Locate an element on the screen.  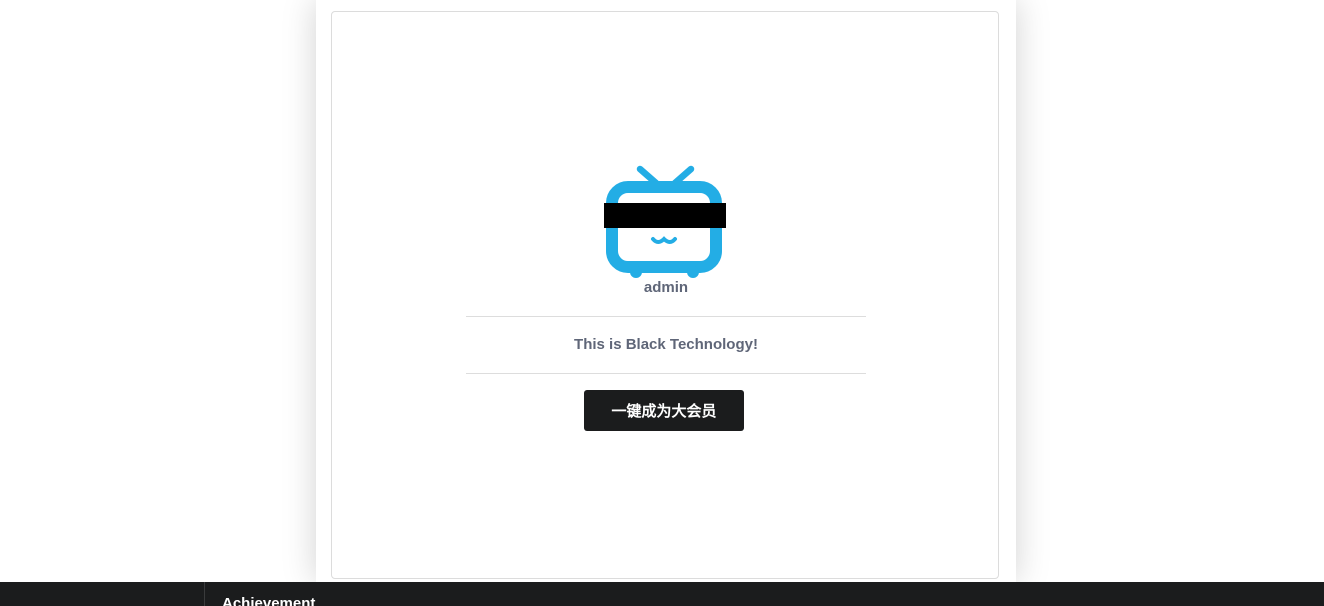
username: admin is located at coordinates (666, 287).